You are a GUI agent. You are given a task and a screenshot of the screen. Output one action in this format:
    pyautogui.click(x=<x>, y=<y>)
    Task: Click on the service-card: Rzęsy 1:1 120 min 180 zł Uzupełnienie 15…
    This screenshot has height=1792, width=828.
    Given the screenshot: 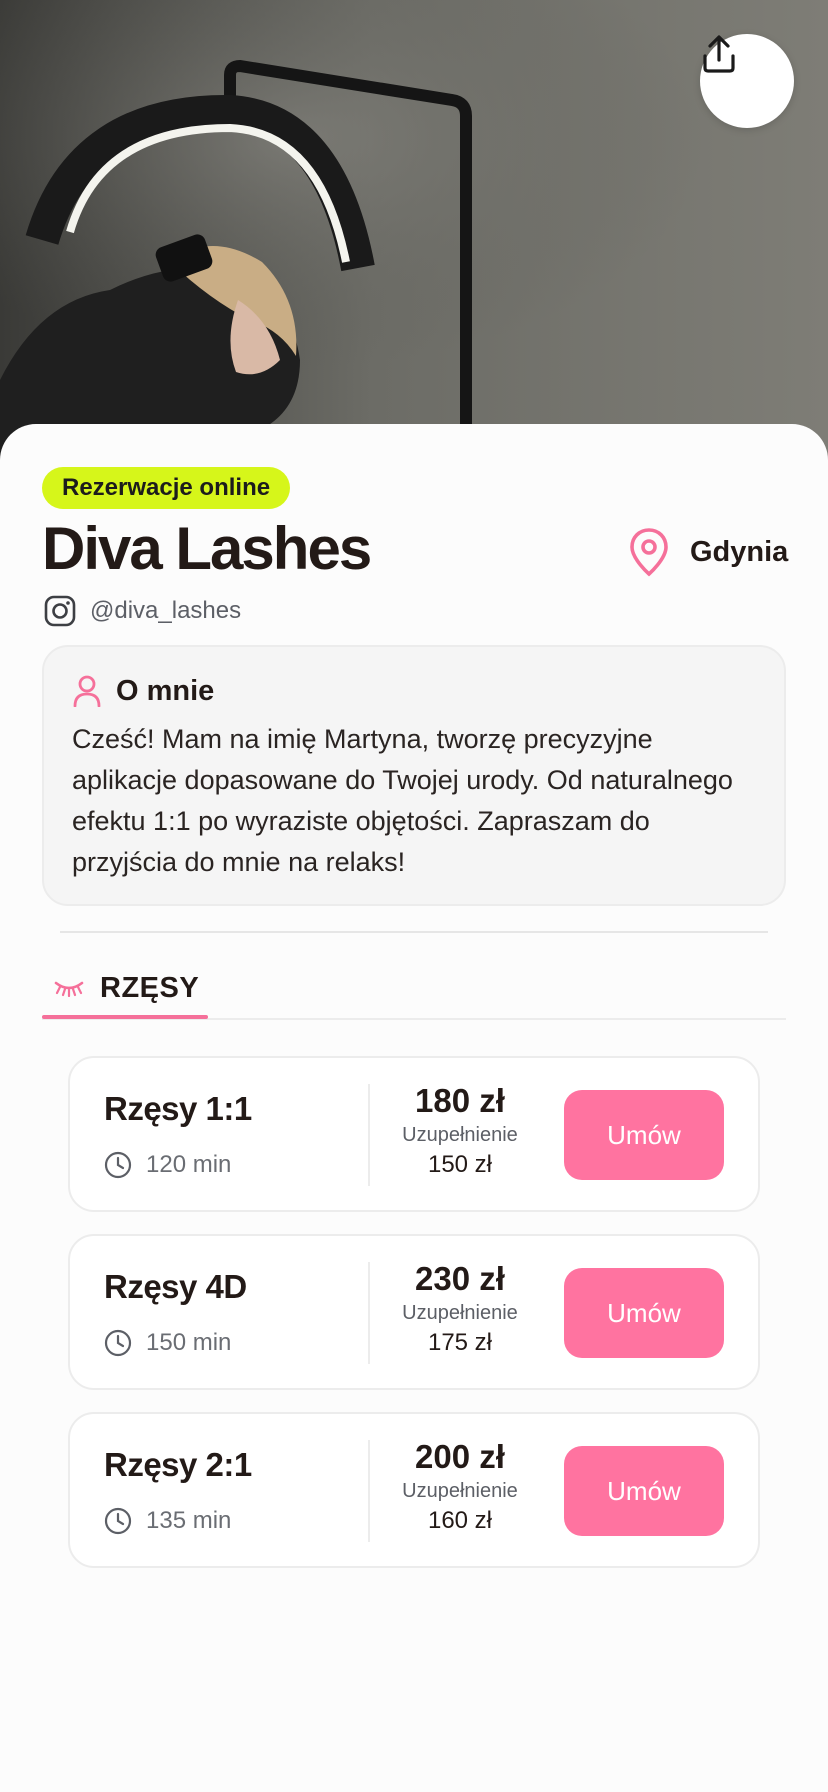 What is the action you would take?
    pyautogui.click(x=414, y=1134)
    